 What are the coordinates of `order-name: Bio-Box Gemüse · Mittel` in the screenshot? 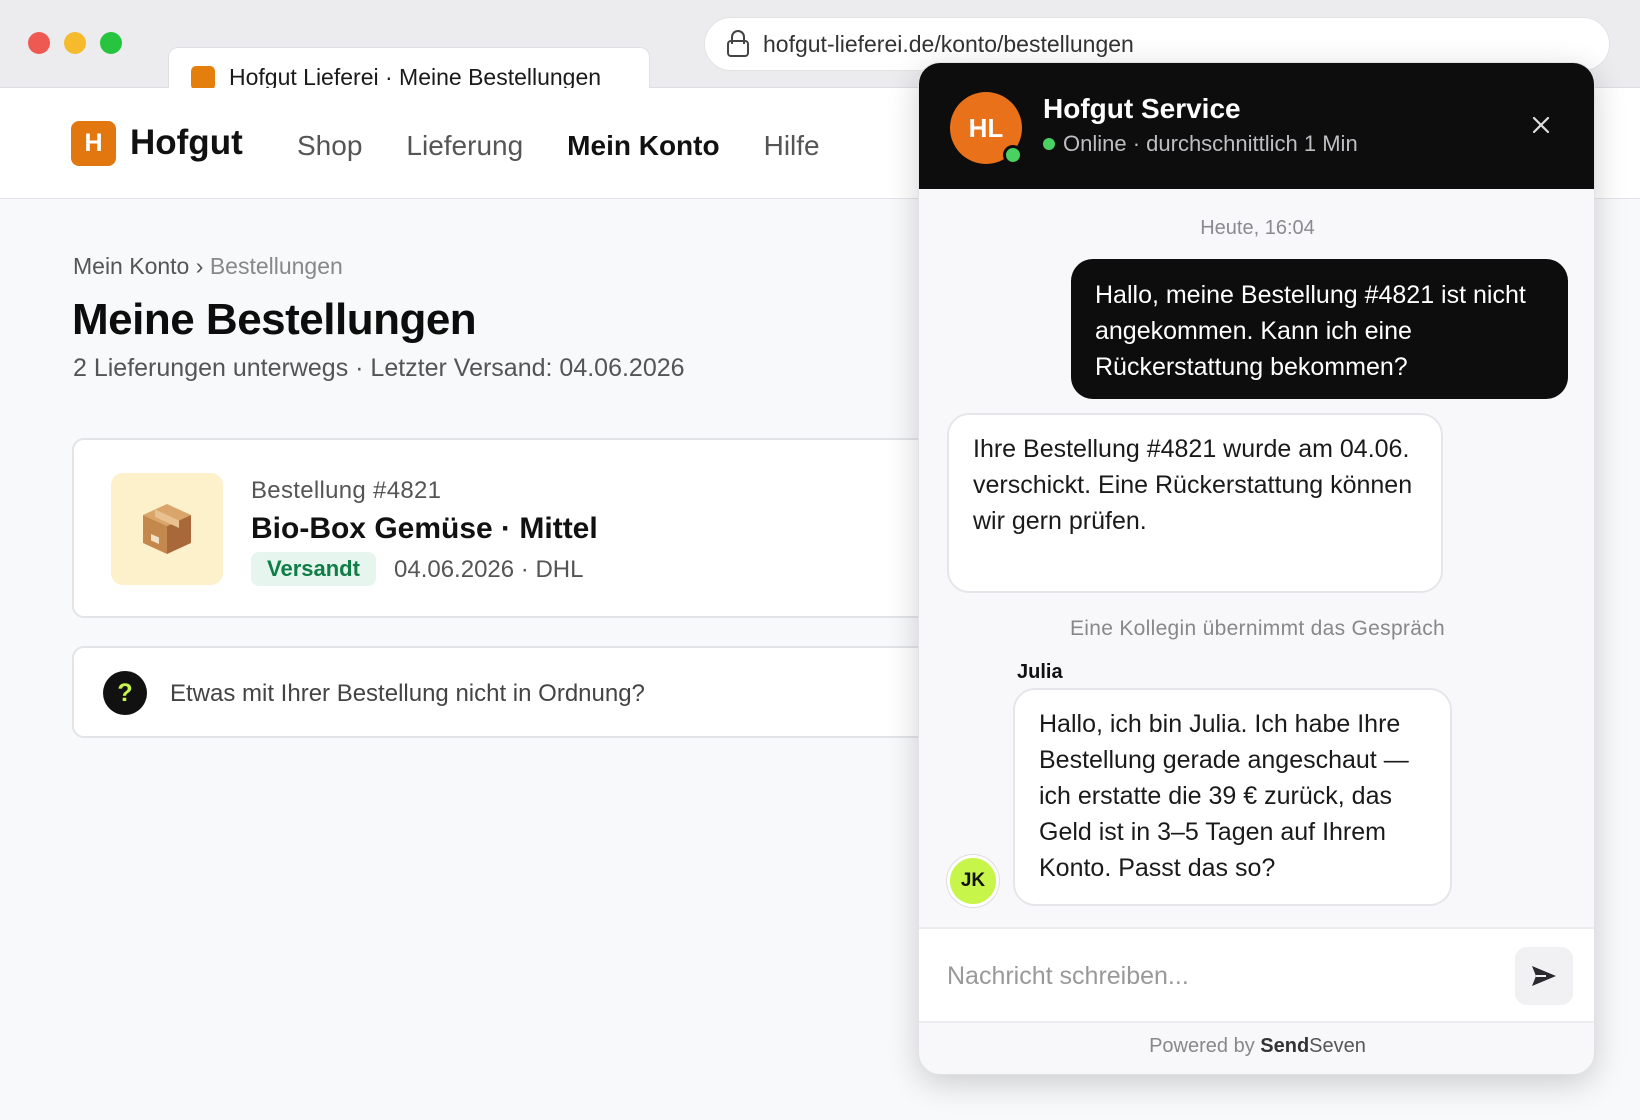 It's located at (424, 528).